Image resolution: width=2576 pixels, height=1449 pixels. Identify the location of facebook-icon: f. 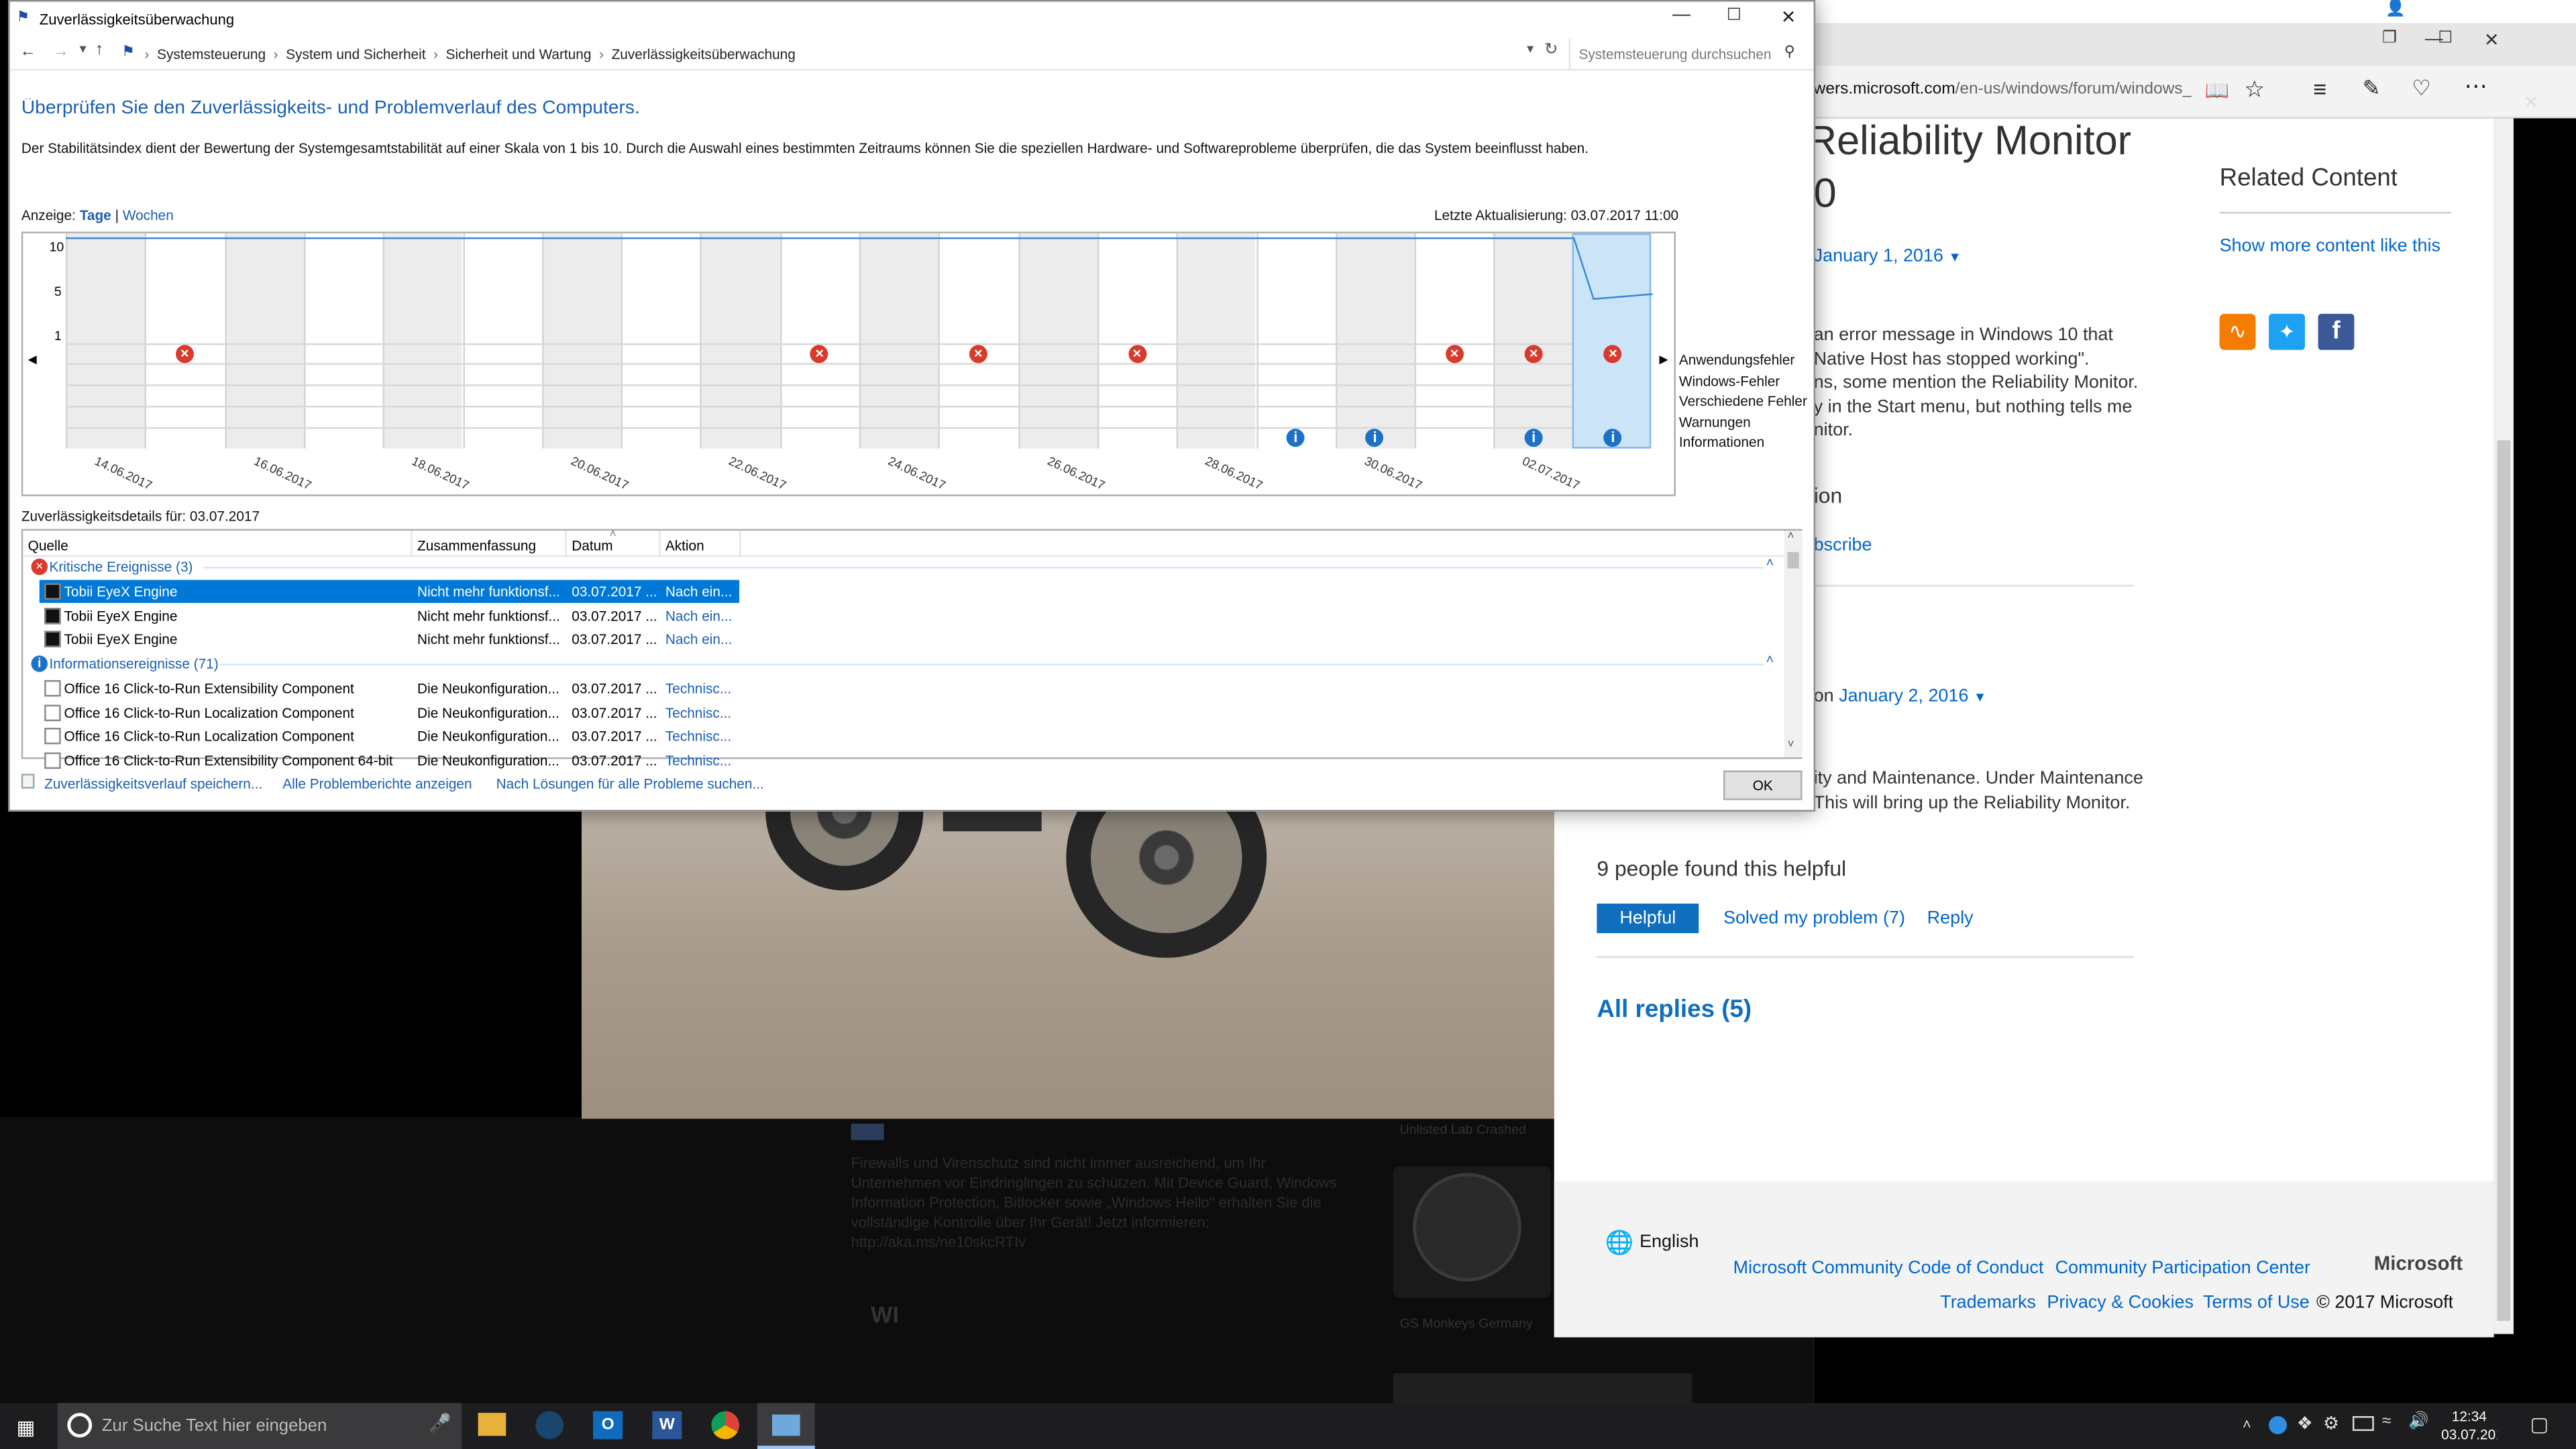
(2336, 331).